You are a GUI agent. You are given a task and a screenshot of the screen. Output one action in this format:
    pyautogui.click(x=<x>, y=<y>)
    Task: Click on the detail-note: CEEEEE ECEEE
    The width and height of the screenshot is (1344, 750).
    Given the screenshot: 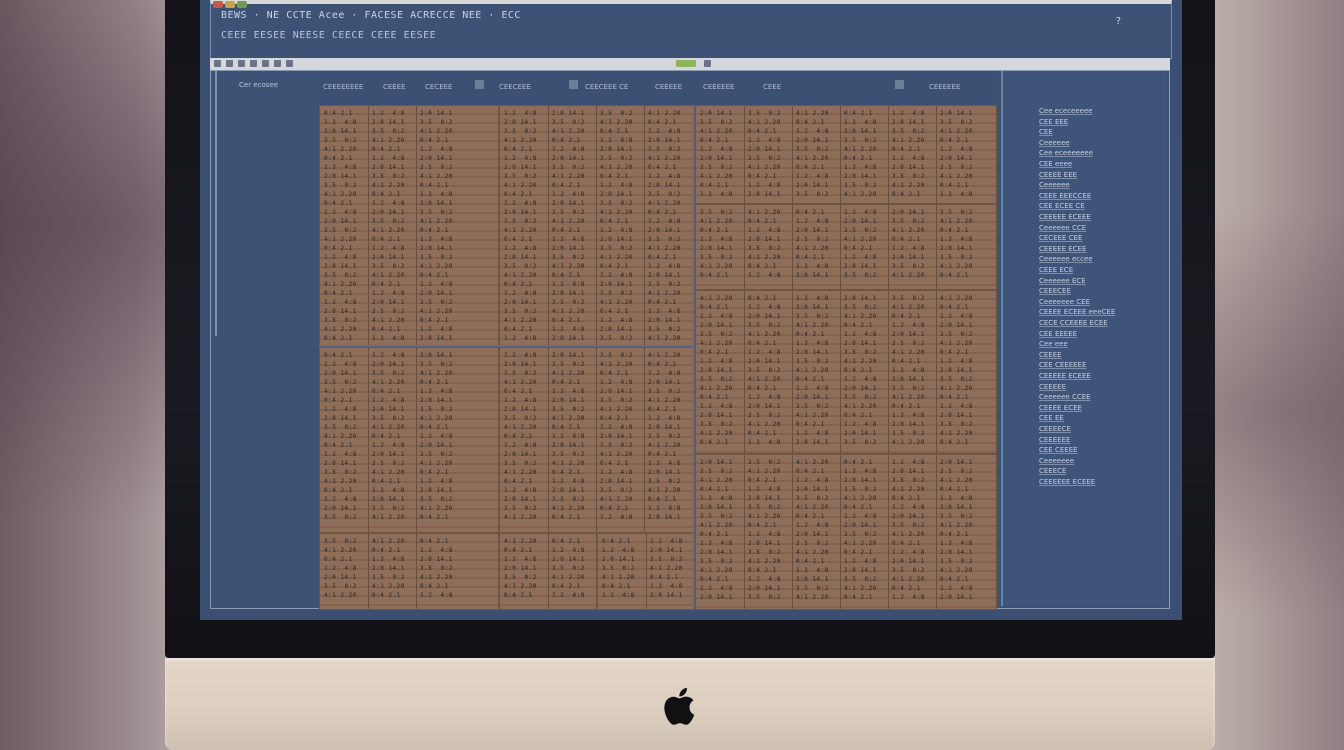 What is the action you would take?
    pyautogui.click(x=1065, y=217)
    